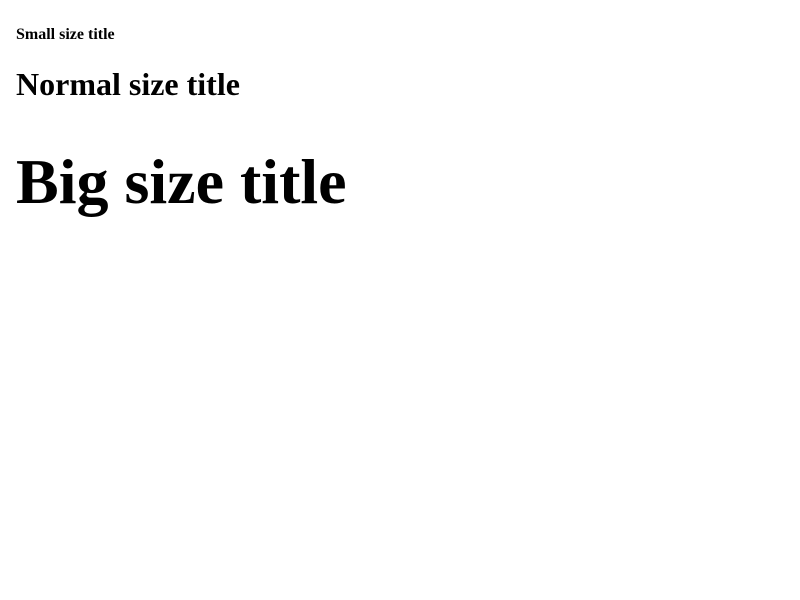 The image size is (800, 600). What do you see at coordinates (181, 181) in the screenshot?
I see `big-size-title: Big size title` at bounding box center [181, 181].